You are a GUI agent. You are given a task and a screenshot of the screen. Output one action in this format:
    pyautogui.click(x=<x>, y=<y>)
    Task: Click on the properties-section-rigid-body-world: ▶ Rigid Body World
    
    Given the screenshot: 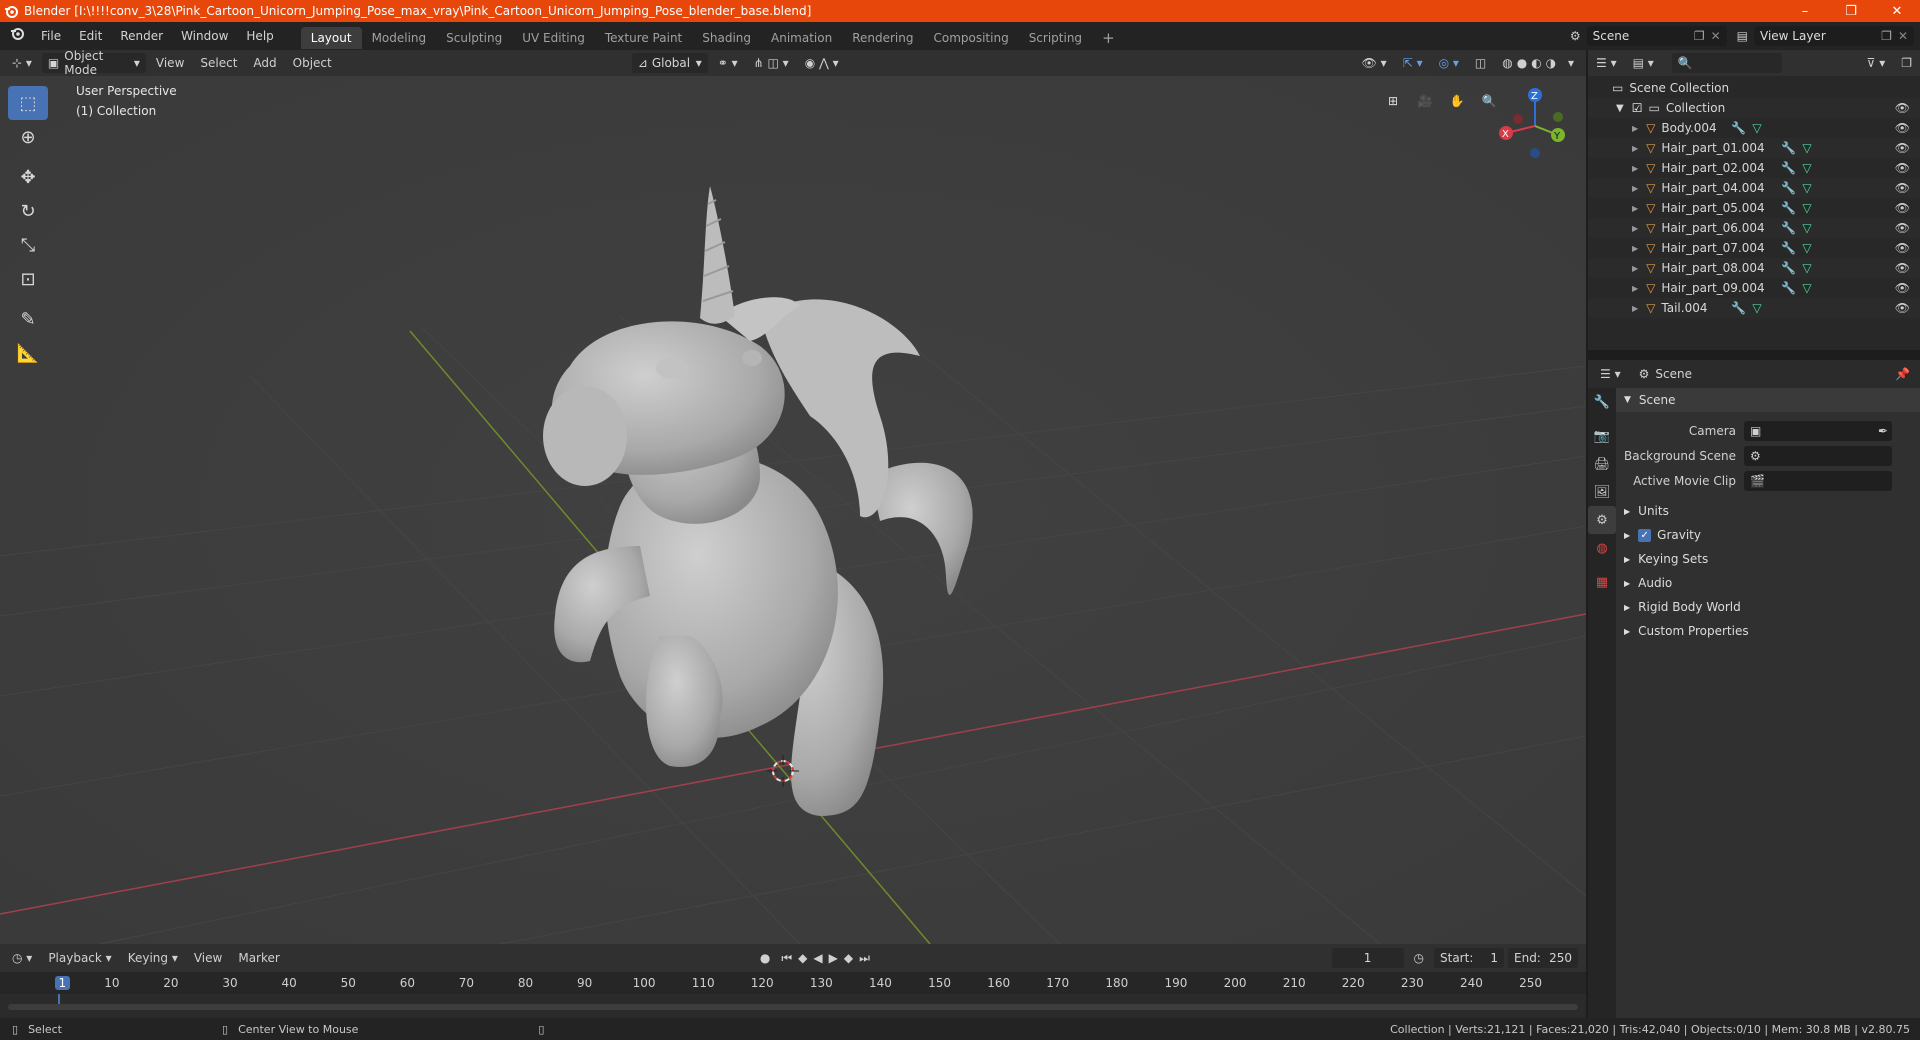 What is the action you would take?
    pyautogui.click(x=1768, y=607)
    